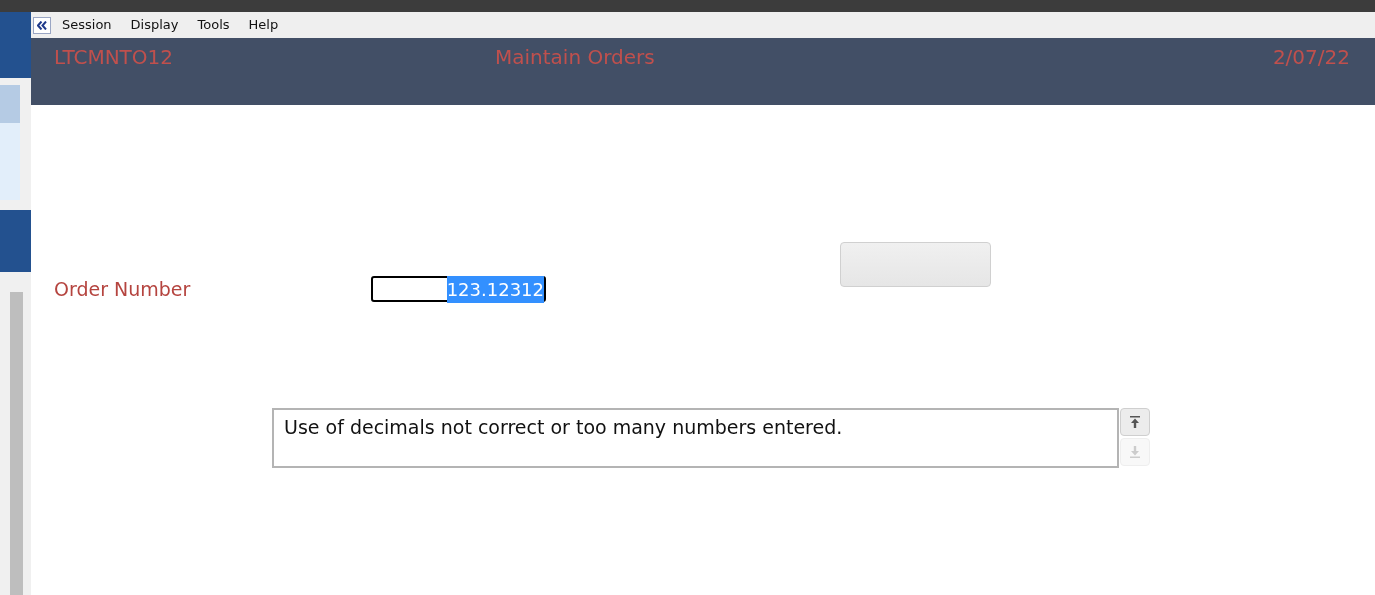  I want to click on arrow-up-to-line-icon, so click(1135, 421).